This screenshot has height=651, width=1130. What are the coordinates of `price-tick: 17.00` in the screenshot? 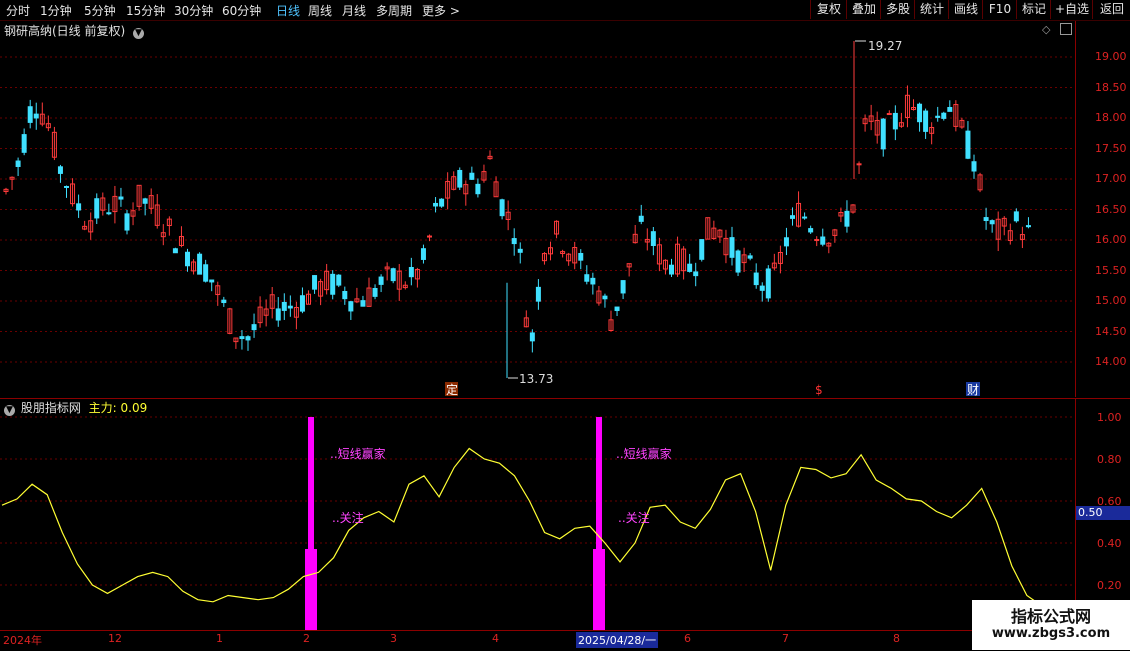 It's located at (1111, 178).